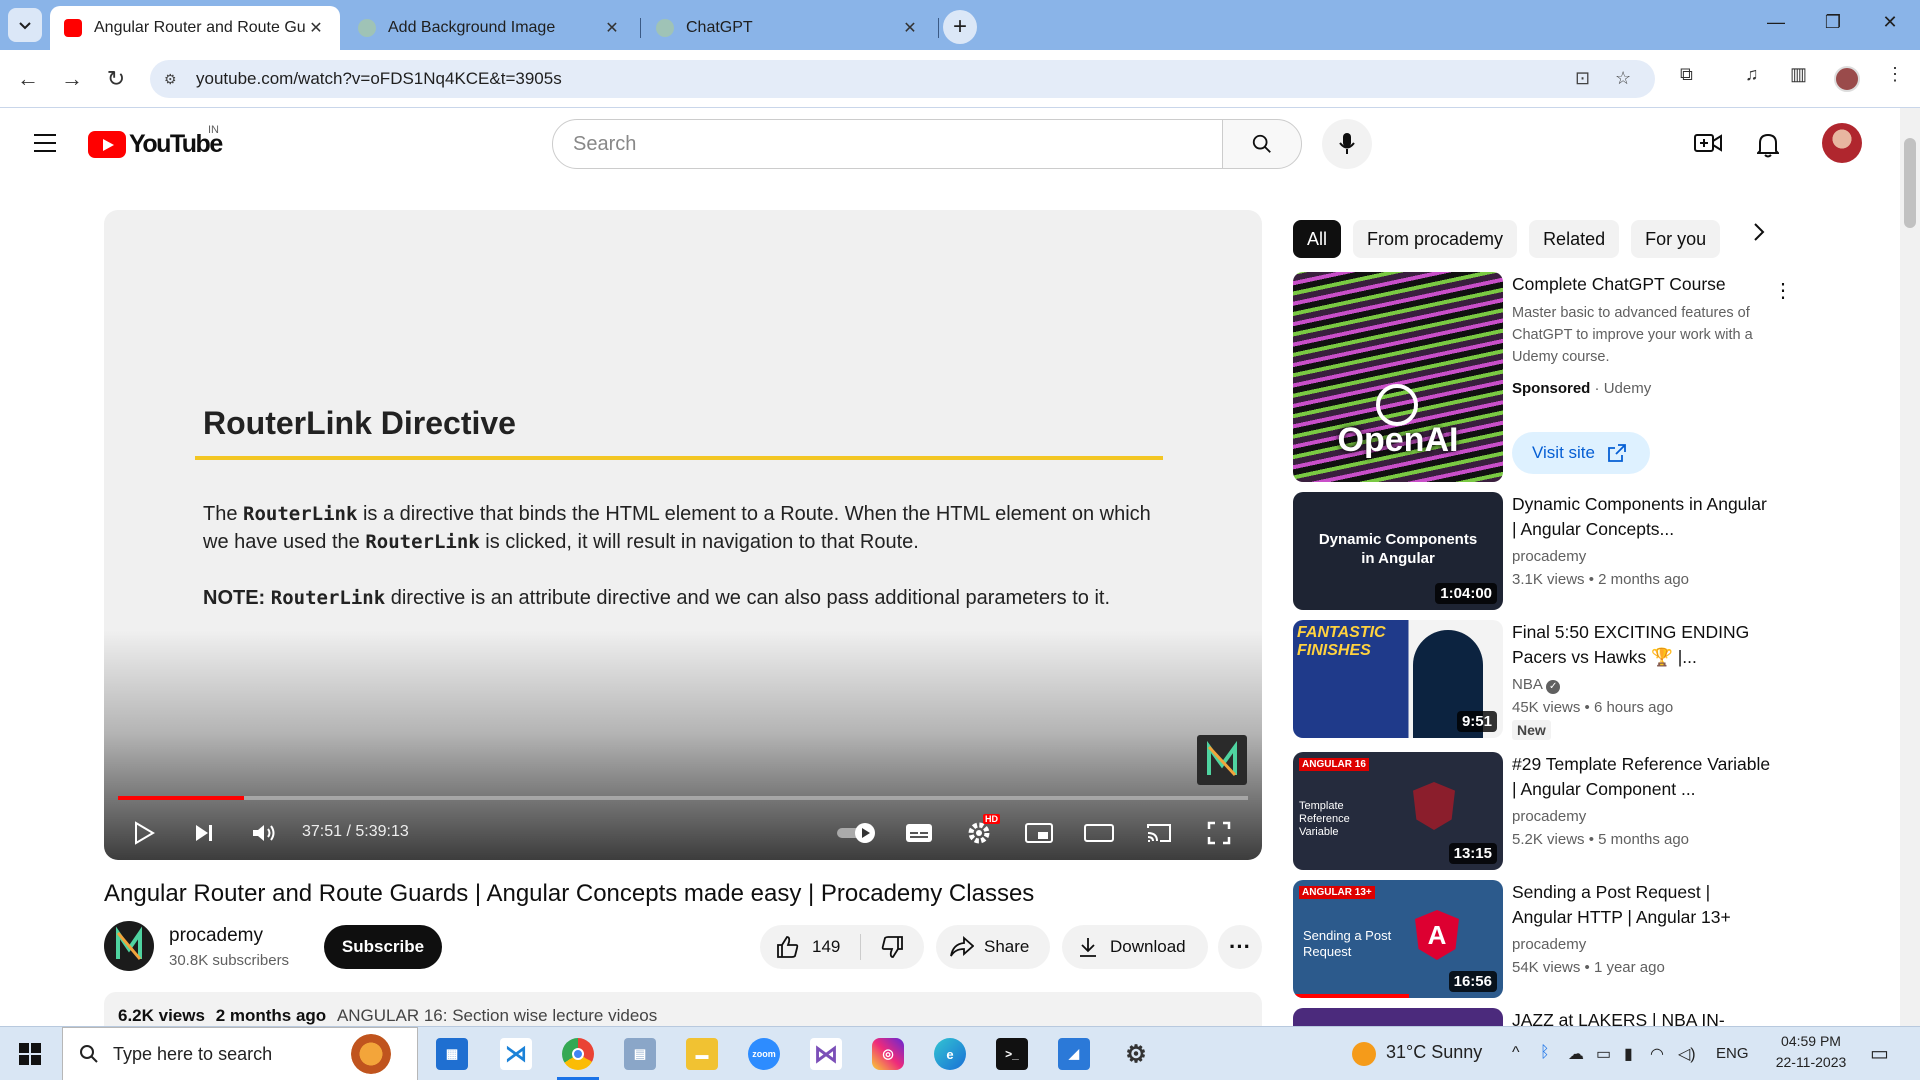 This screenshot has width=1920, height=1080. I want to click on ad-title: Complete ChatGPT Course, so click(1642, 284).